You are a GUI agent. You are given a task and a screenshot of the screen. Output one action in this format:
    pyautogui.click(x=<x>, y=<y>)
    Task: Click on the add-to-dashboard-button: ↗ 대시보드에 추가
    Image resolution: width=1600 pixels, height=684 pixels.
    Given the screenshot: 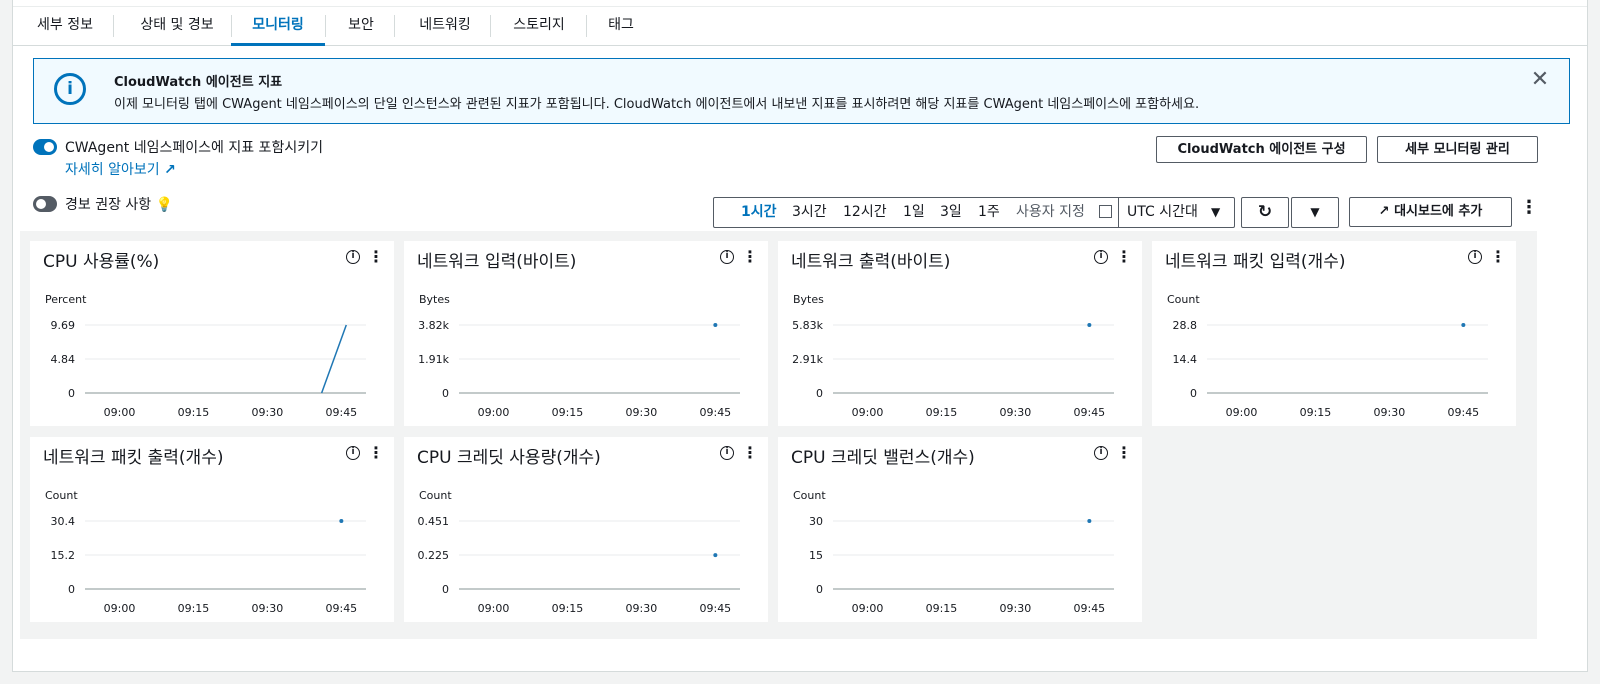 What is the action you would take?
    pyautogui.click(x=1430, y=212)
    